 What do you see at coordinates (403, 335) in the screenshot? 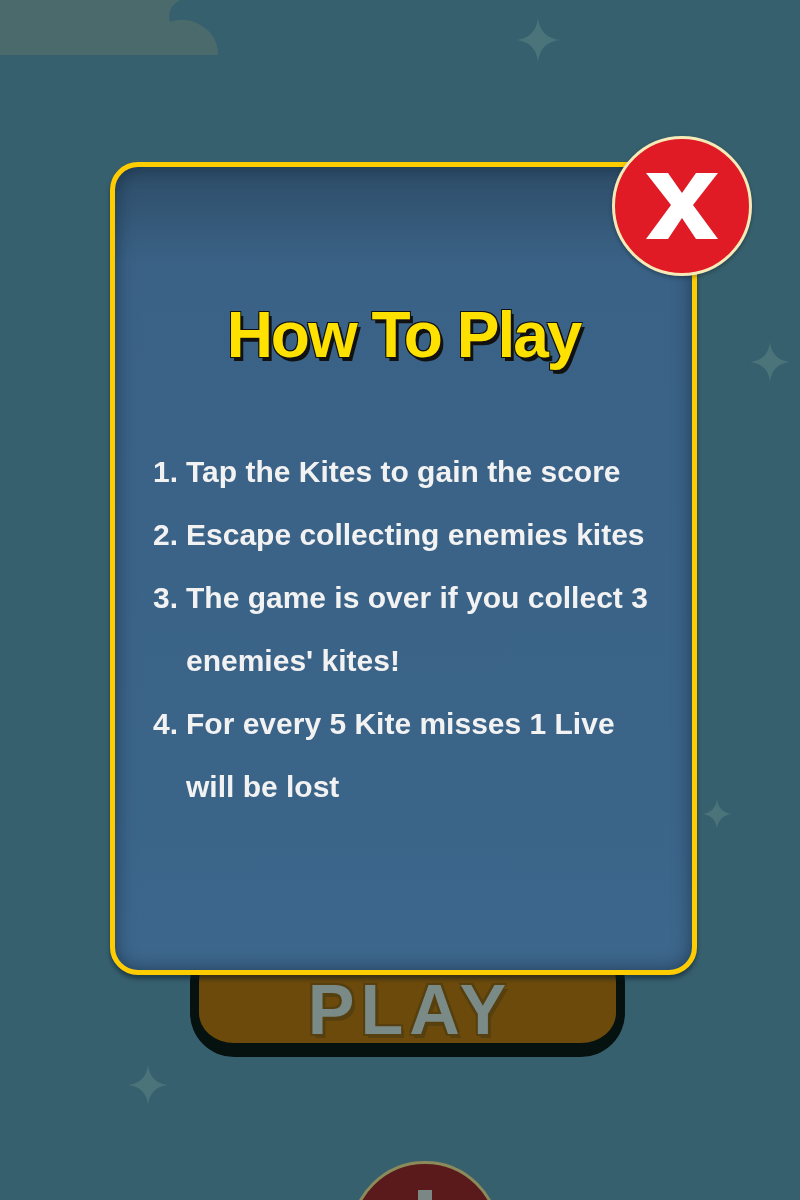
I see `dialog-title: How To Play` at bounding box center [403, 335].